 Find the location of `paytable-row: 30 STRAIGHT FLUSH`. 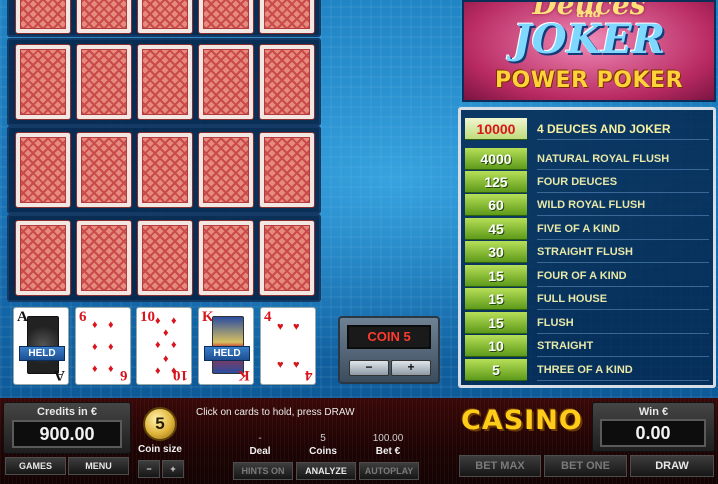

paytable-row: 30 STRAIGHT FLUSH is located at coordinates (587, 252).